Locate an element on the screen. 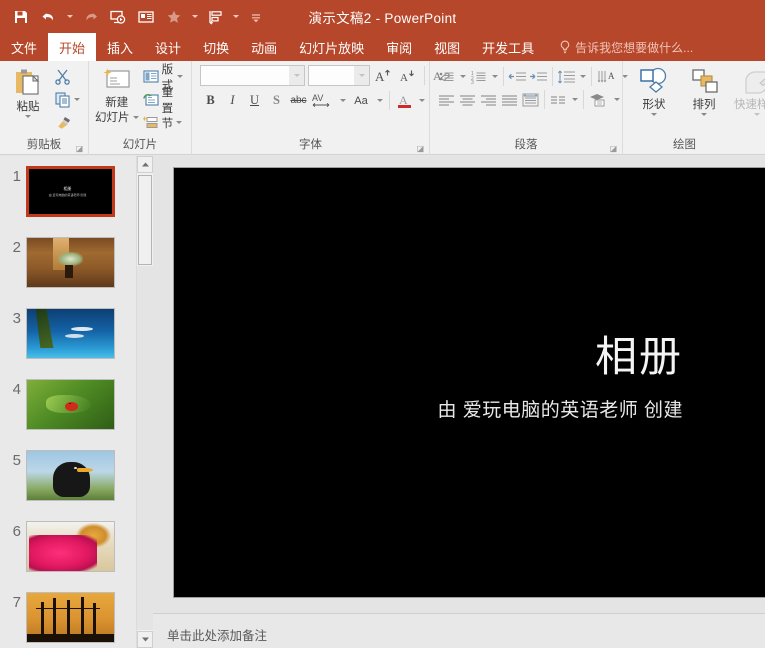 This screenshot has height=648, width=765. font-dialog-launcher-icon: ◪ is located at coordinates (420, 148).